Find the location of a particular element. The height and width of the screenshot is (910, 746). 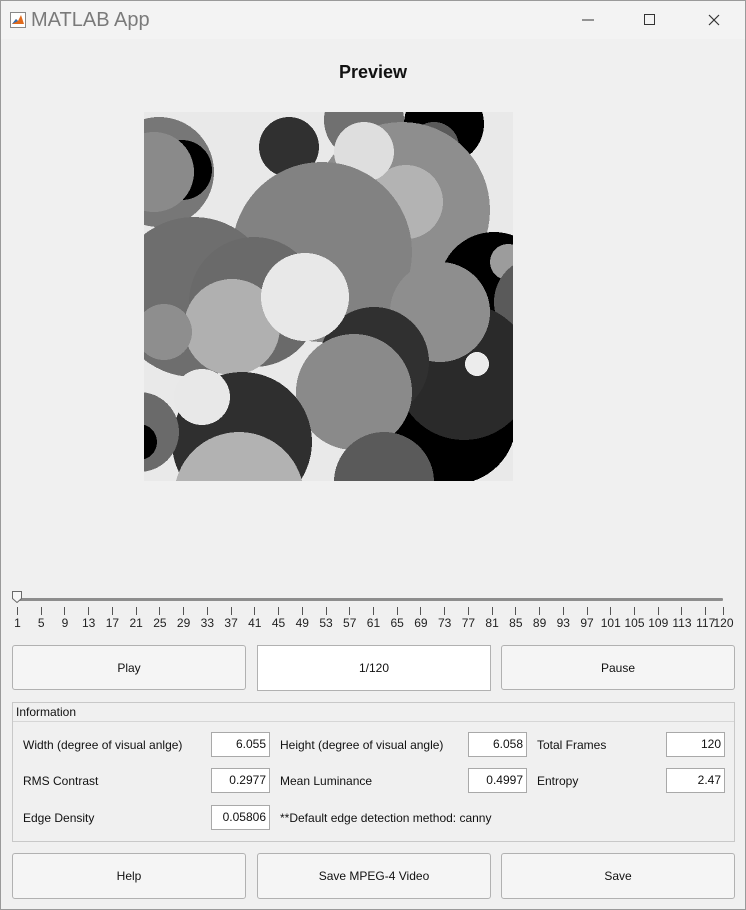

slider-tick-label: 89 is located at coordinates (539, 623).